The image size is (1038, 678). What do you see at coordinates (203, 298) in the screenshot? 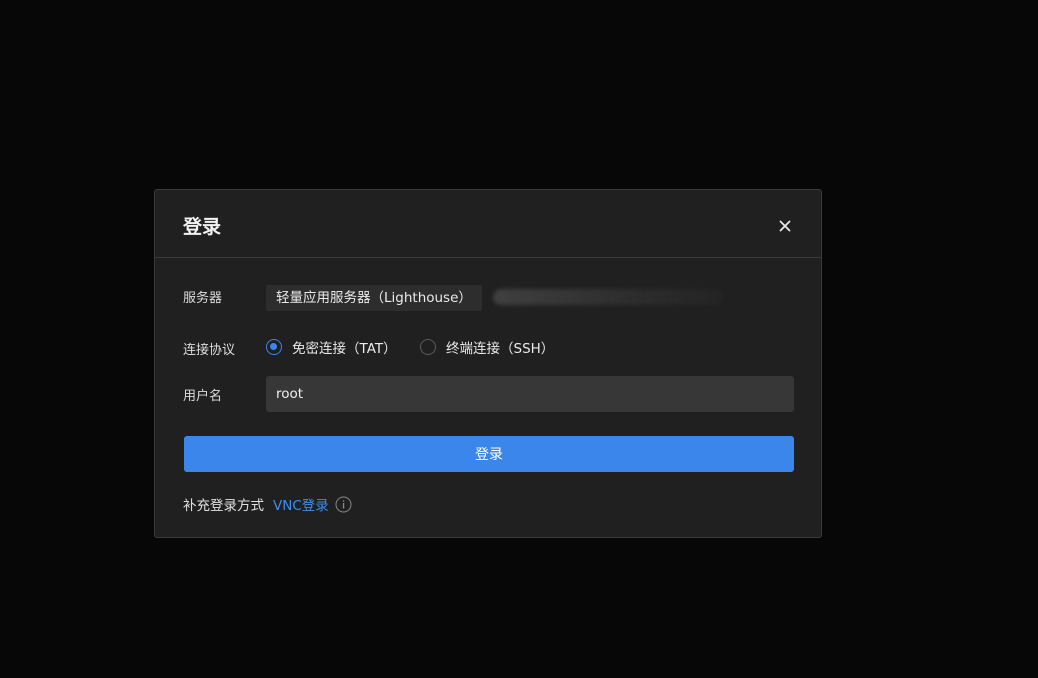
I see `server-label: 服务器` at bounding box center [203, 298].